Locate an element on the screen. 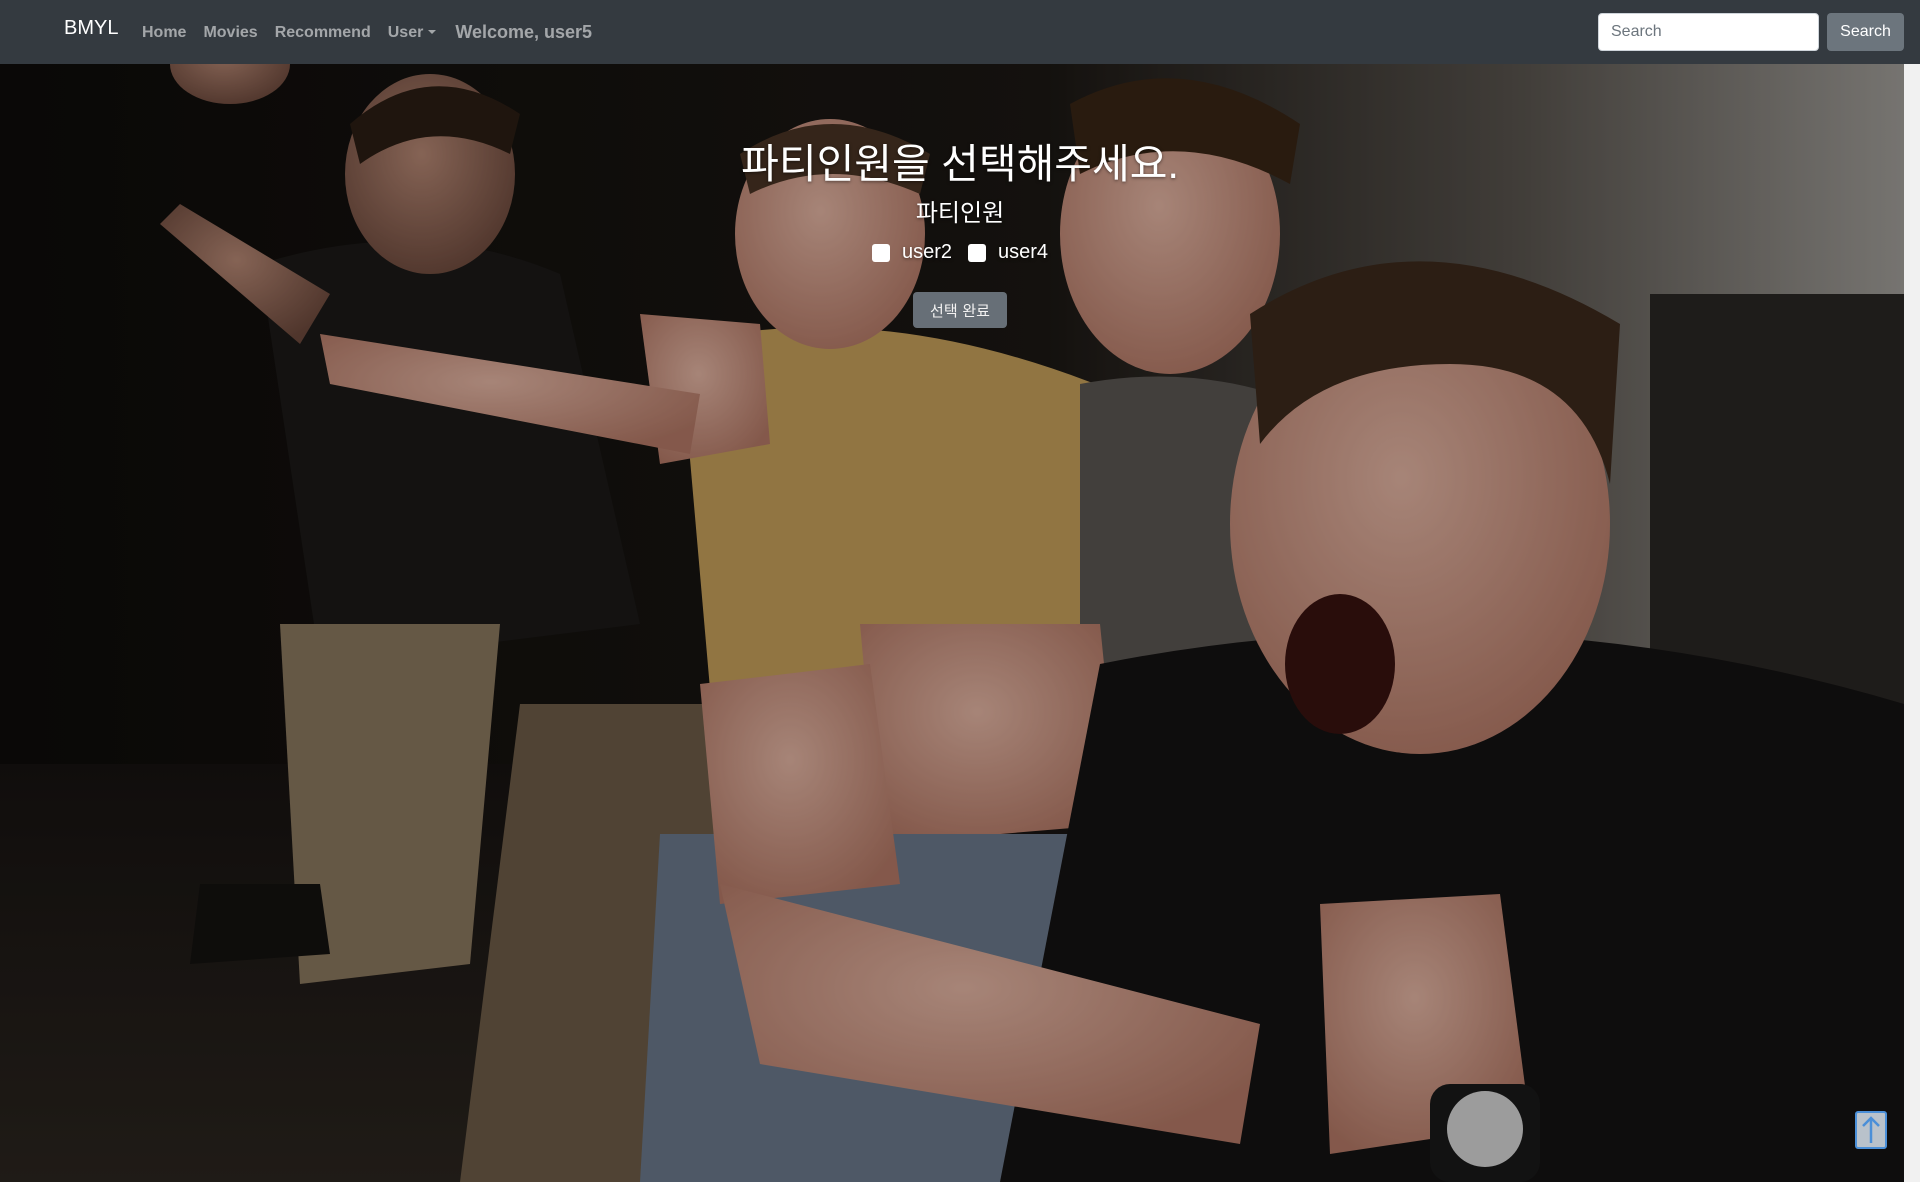  checkbox-user4 is located at coordinates (977, 252).